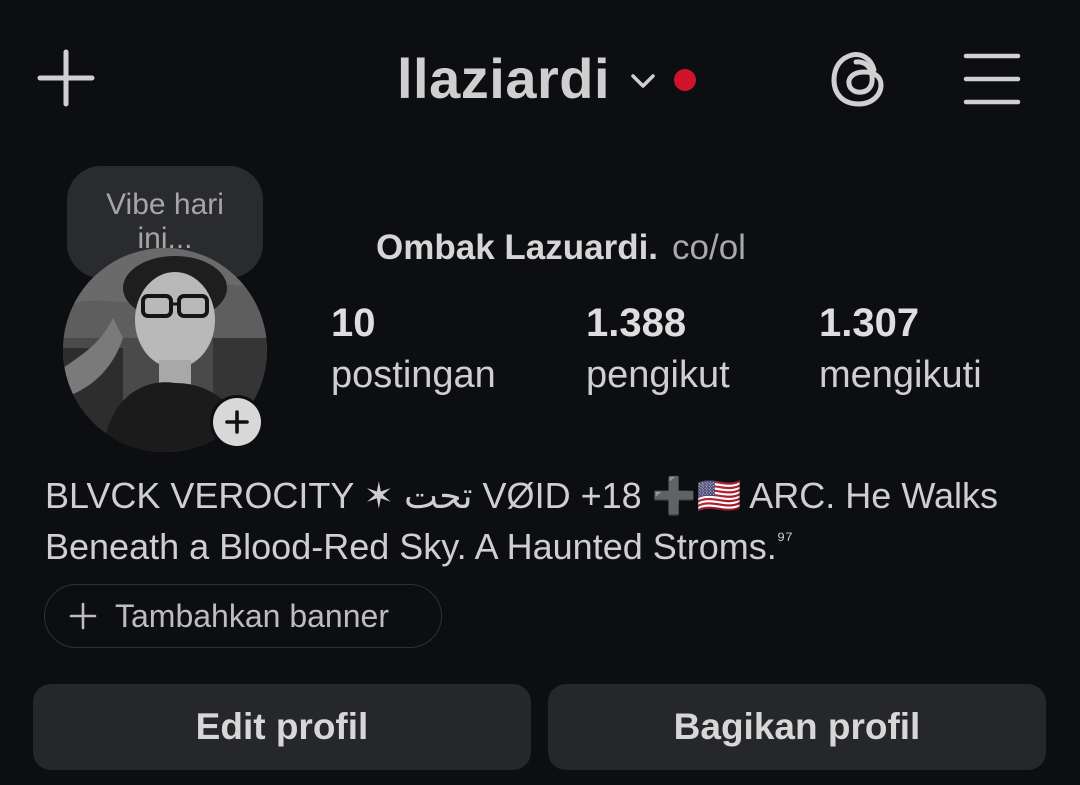  I want to click on stat-value: 10, so click(353, 323).